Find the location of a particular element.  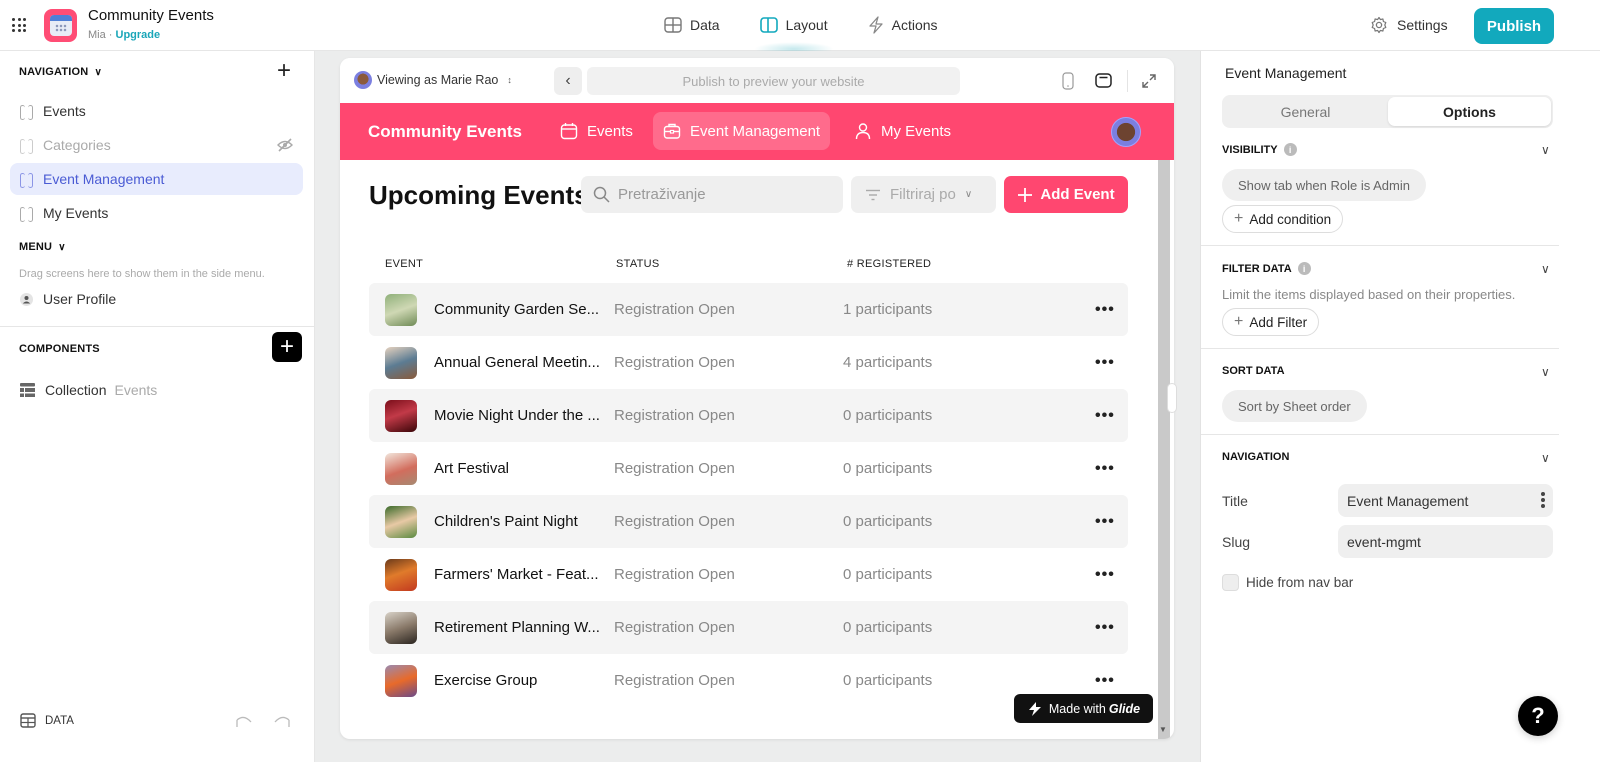

data-label: DATA is located at coordinates (59, 720).